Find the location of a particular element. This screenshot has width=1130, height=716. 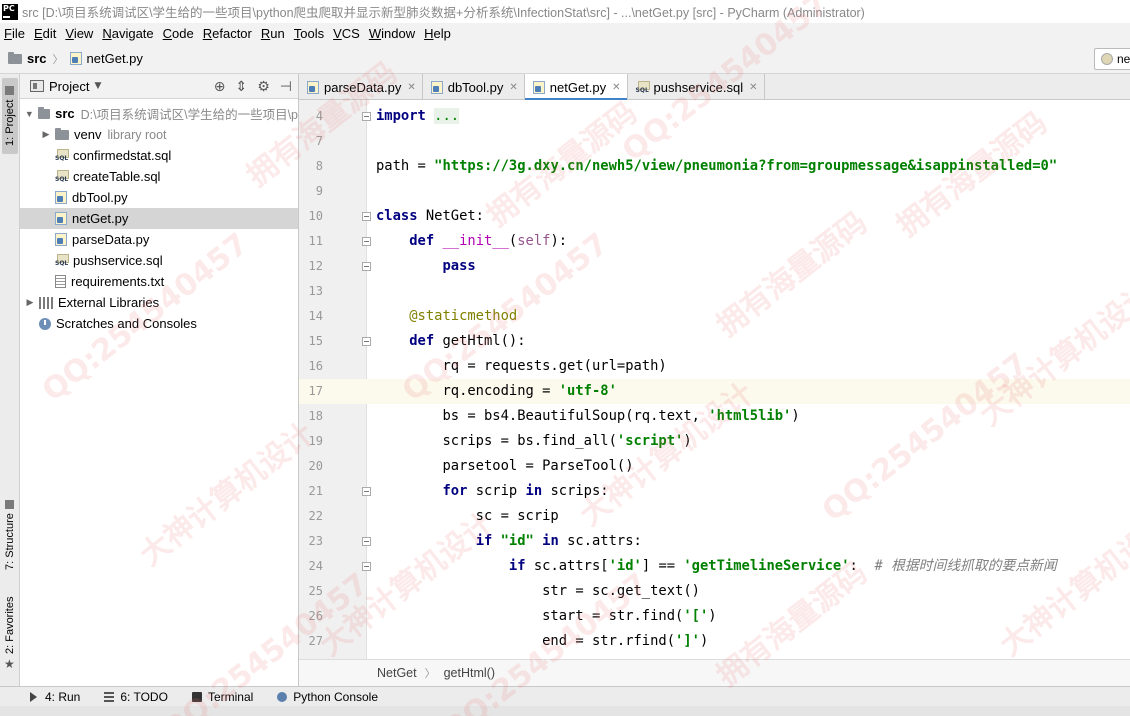

tree-item-confirmedstat-sql: confirmedstat.sql is located at coordinates (159, 155).